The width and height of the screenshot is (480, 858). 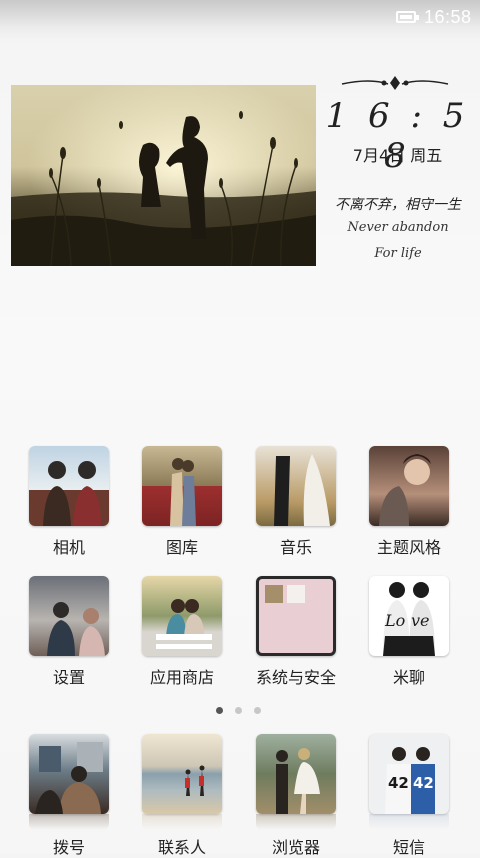 I want to click on jersey-number-left: 42, so click(x=398, y=783).